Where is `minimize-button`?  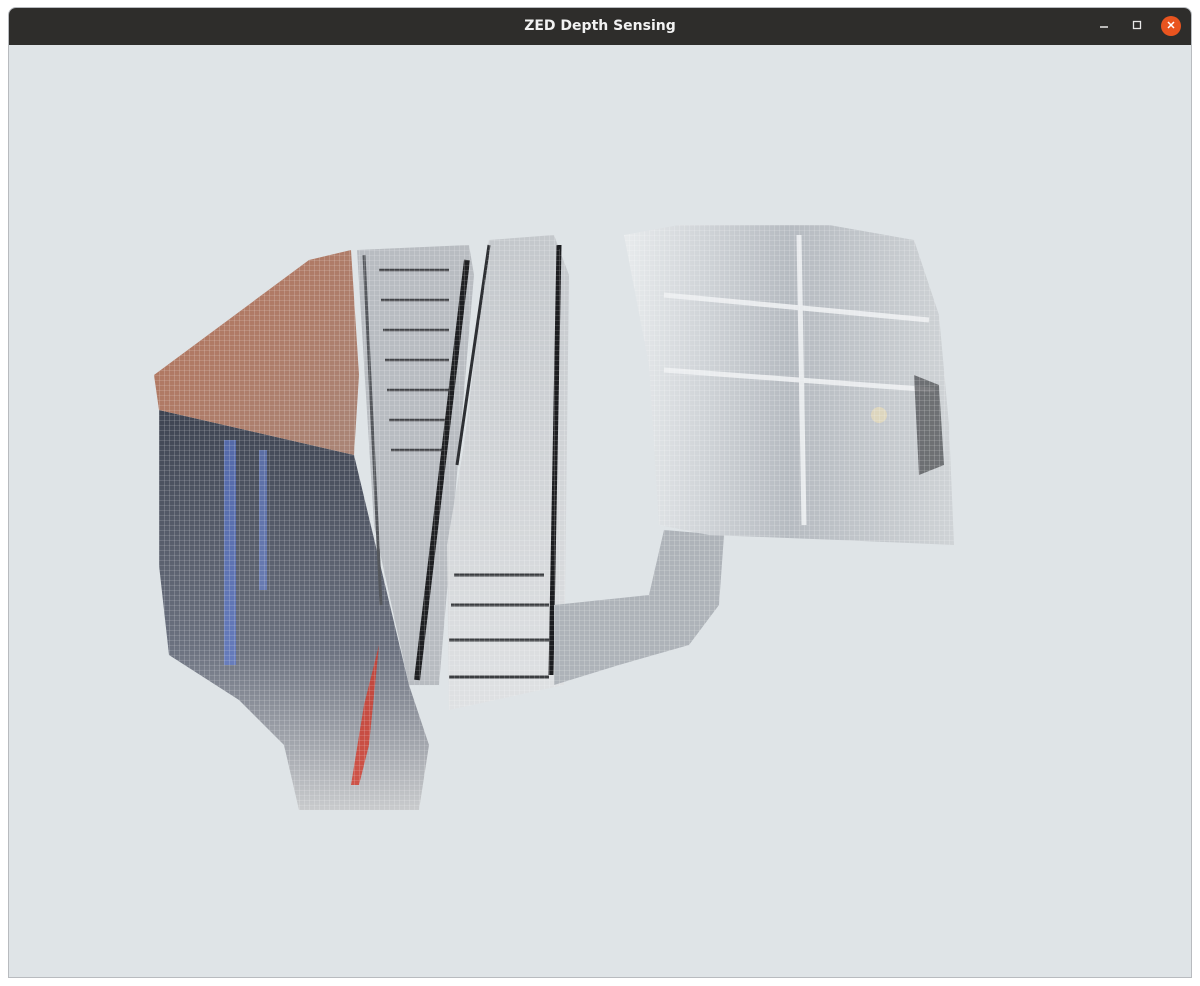
minimize-button is located at coordinates (1104, 26).